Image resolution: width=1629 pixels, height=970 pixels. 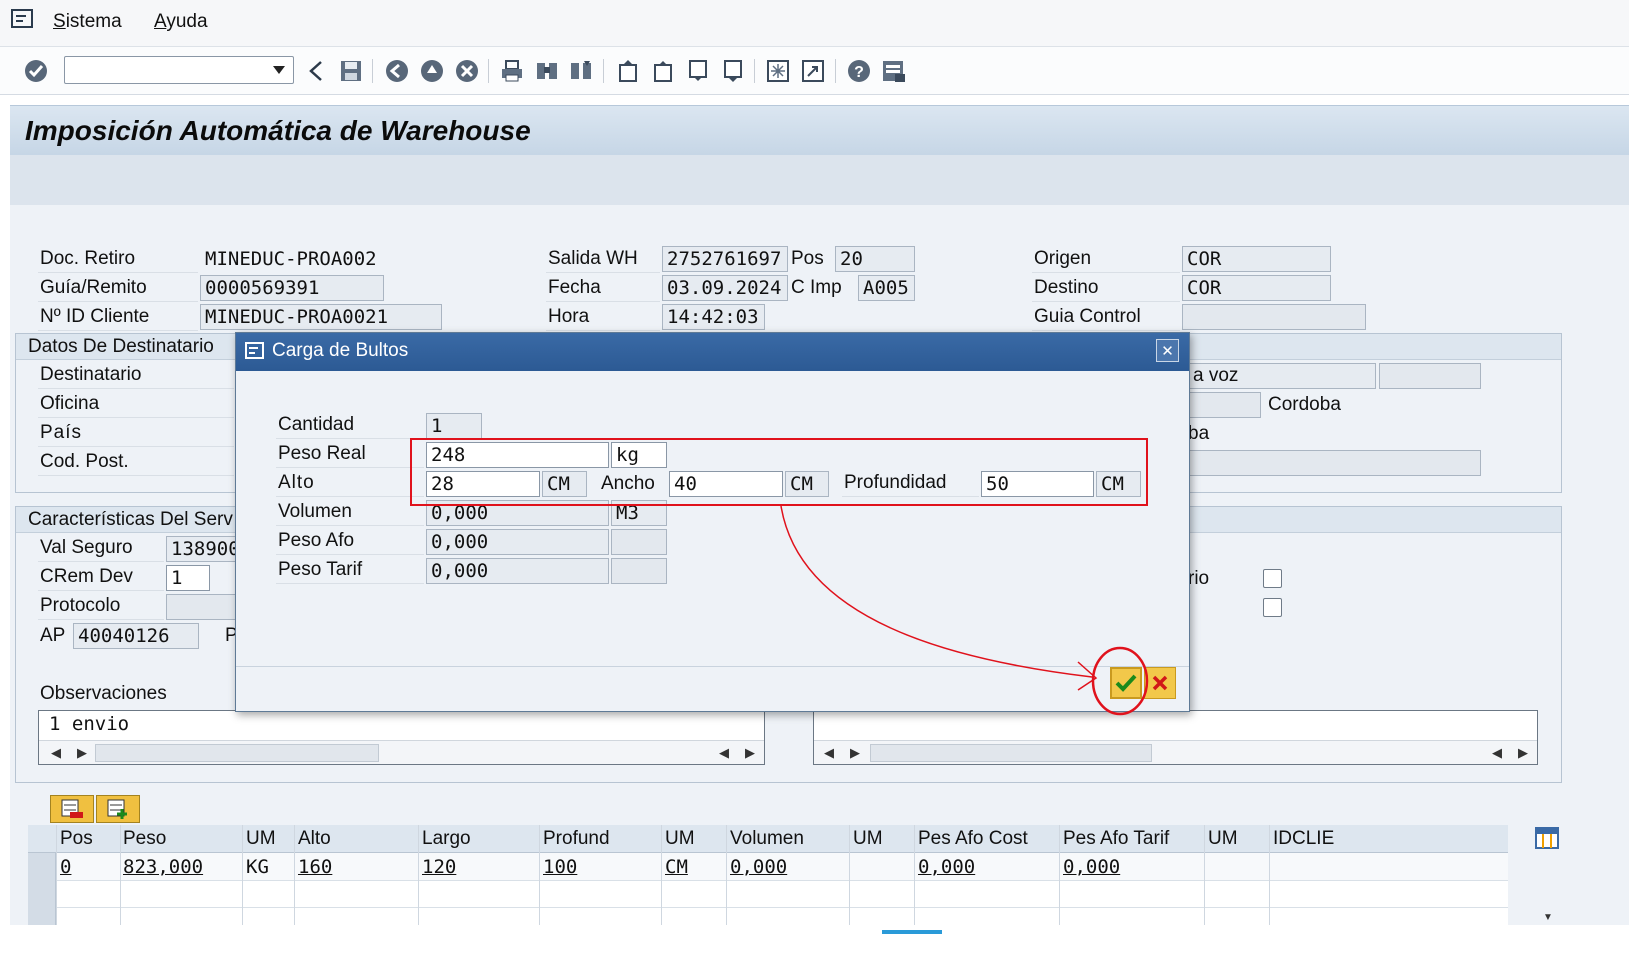 What do you see at coordinates (964, 610) in the screenshot?
I see `annotation-arrow` at bounding box center [964, 610].